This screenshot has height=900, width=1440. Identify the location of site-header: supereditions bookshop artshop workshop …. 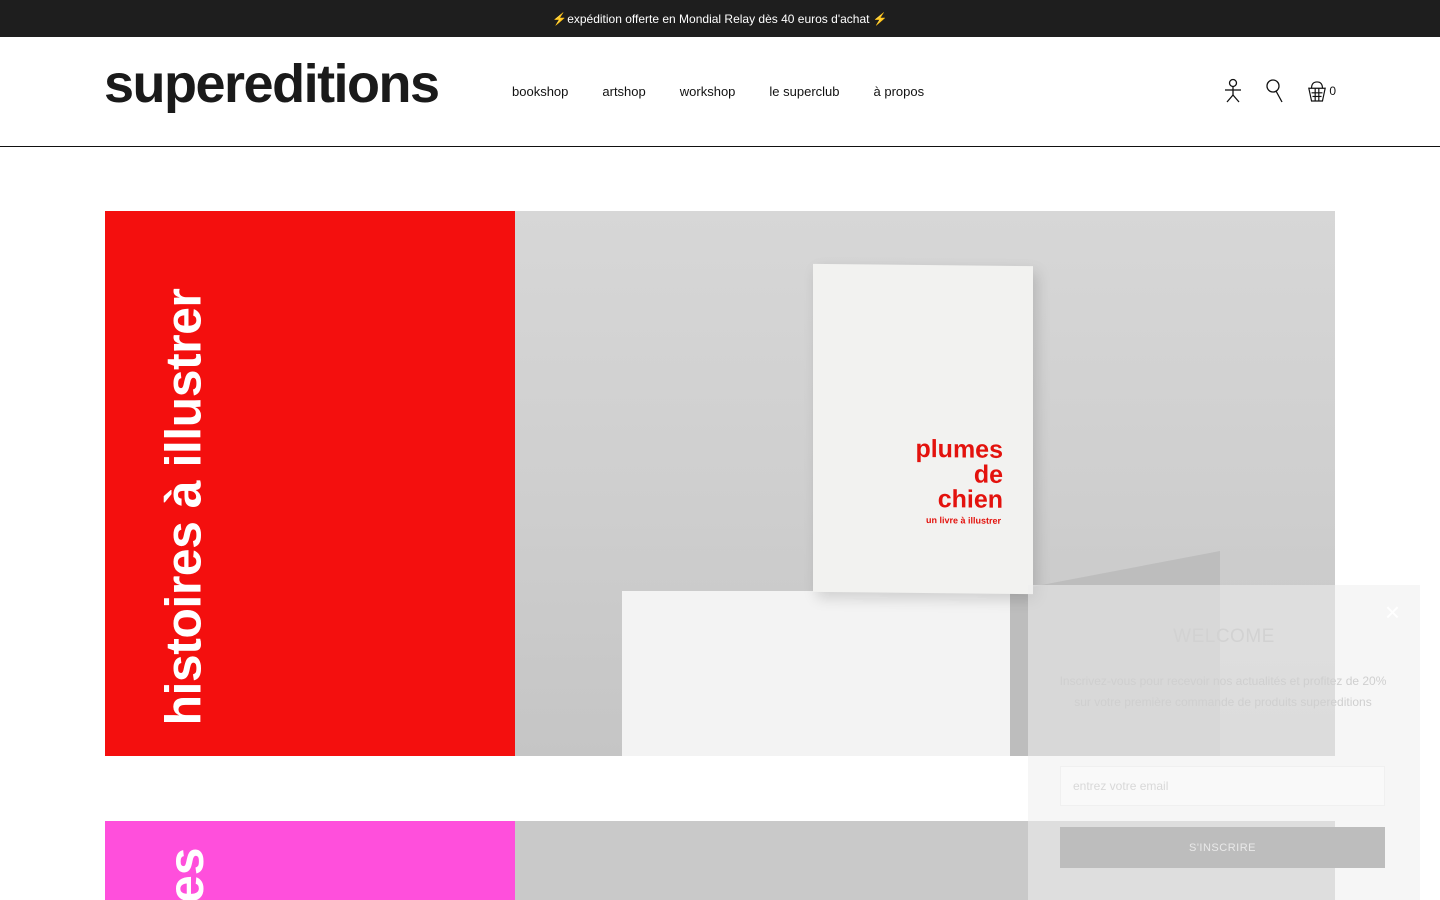
(720, 92).